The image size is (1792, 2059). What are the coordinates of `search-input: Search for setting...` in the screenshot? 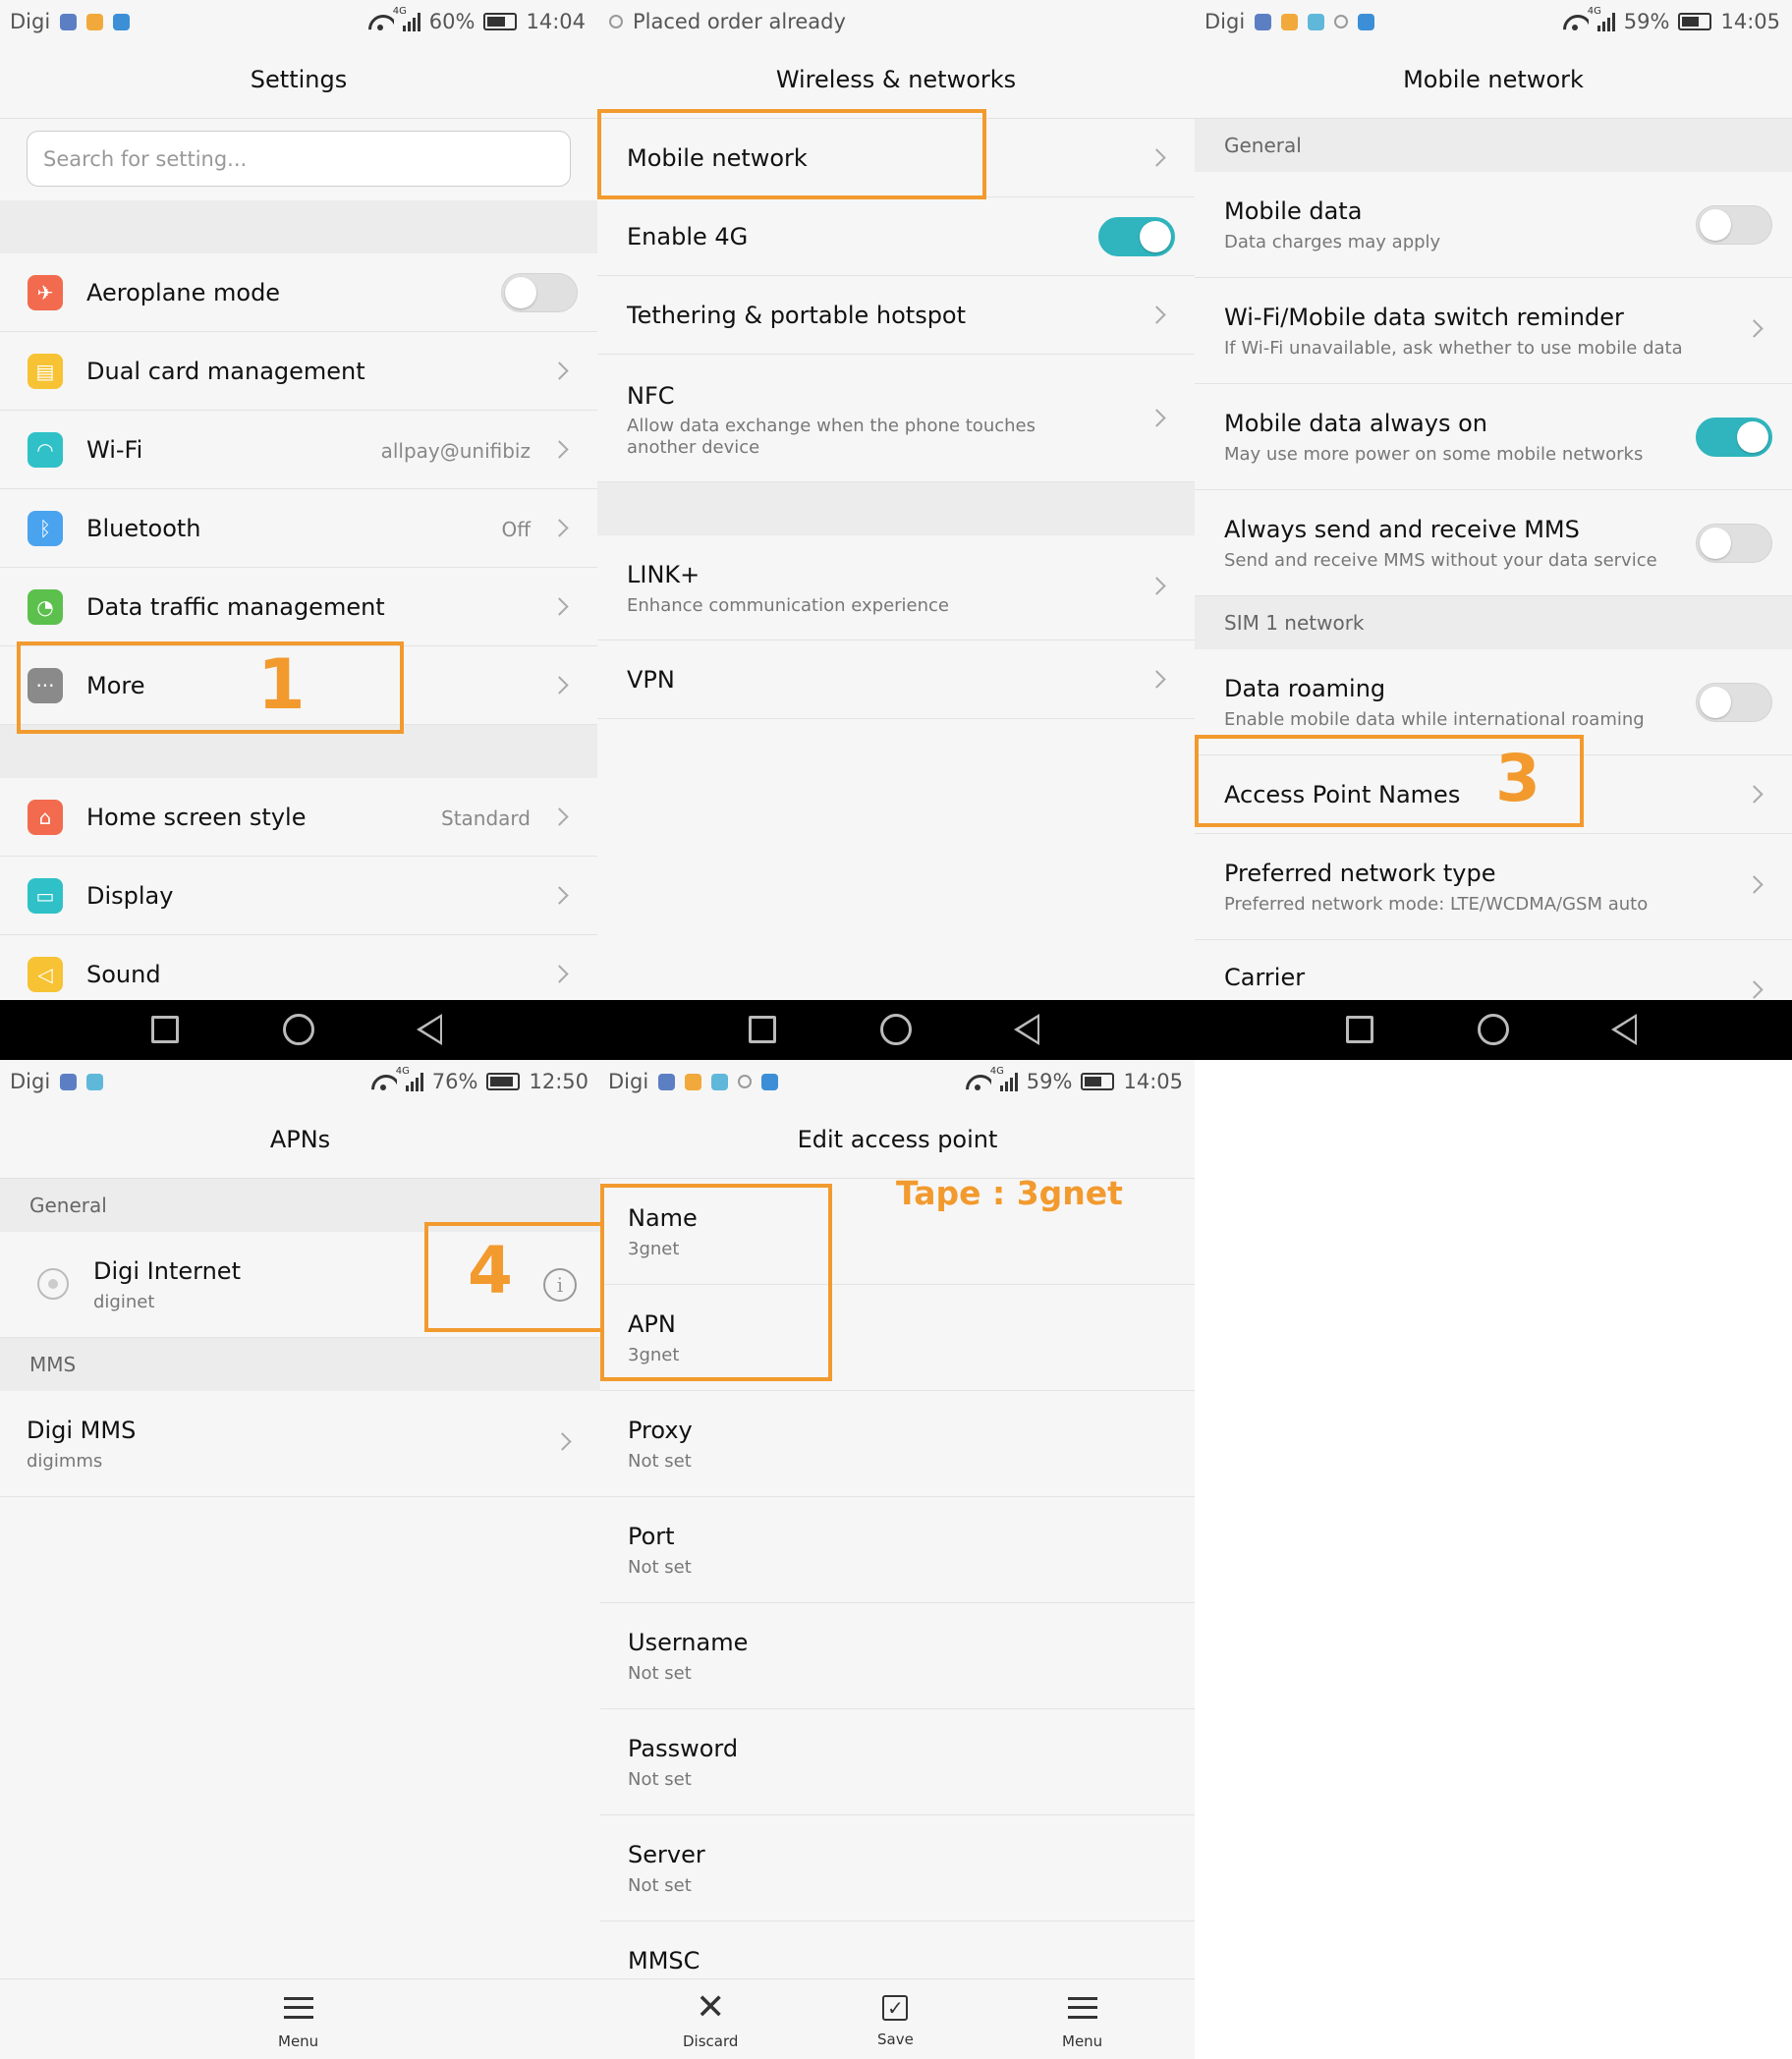 It's located at (299, 159).